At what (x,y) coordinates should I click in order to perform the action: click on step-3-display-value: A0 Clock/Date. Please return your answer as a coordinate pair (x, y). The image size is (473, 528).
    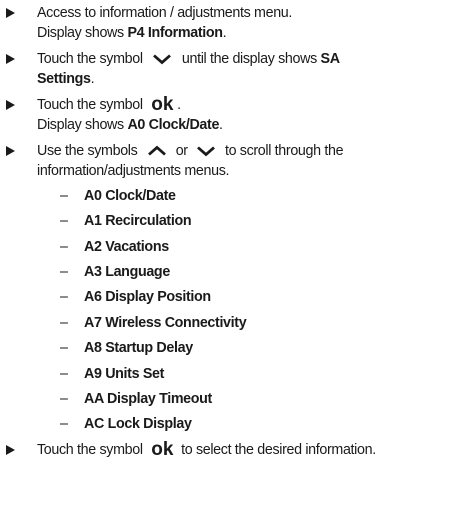
    Looking at the image, I should click on (173, 125).